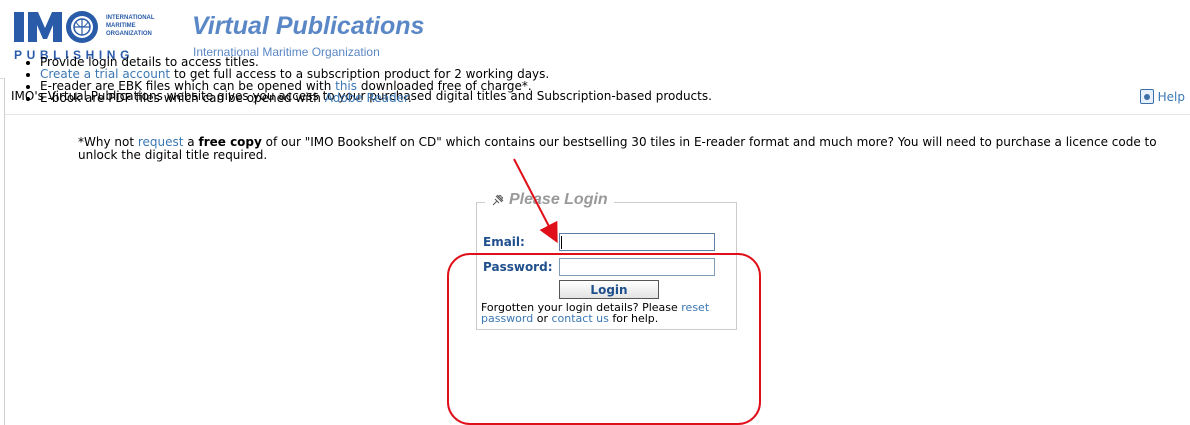  I want to click on login-legend: Please Login, so click(549, 200).